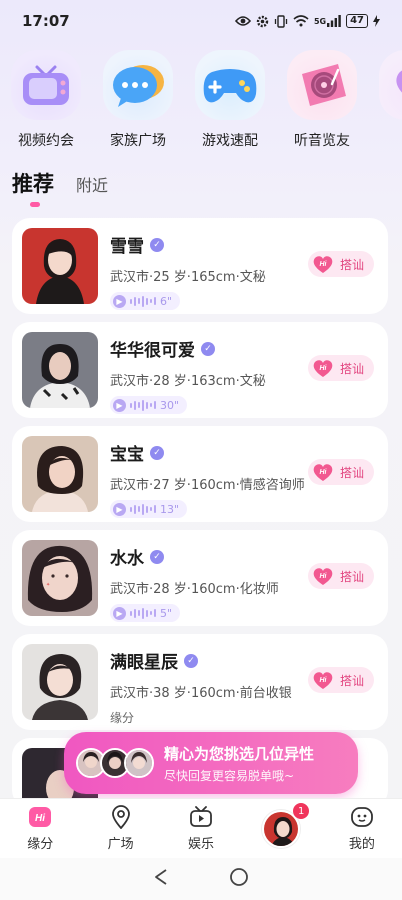  I want to click on tv-icon, so click(46, 85).